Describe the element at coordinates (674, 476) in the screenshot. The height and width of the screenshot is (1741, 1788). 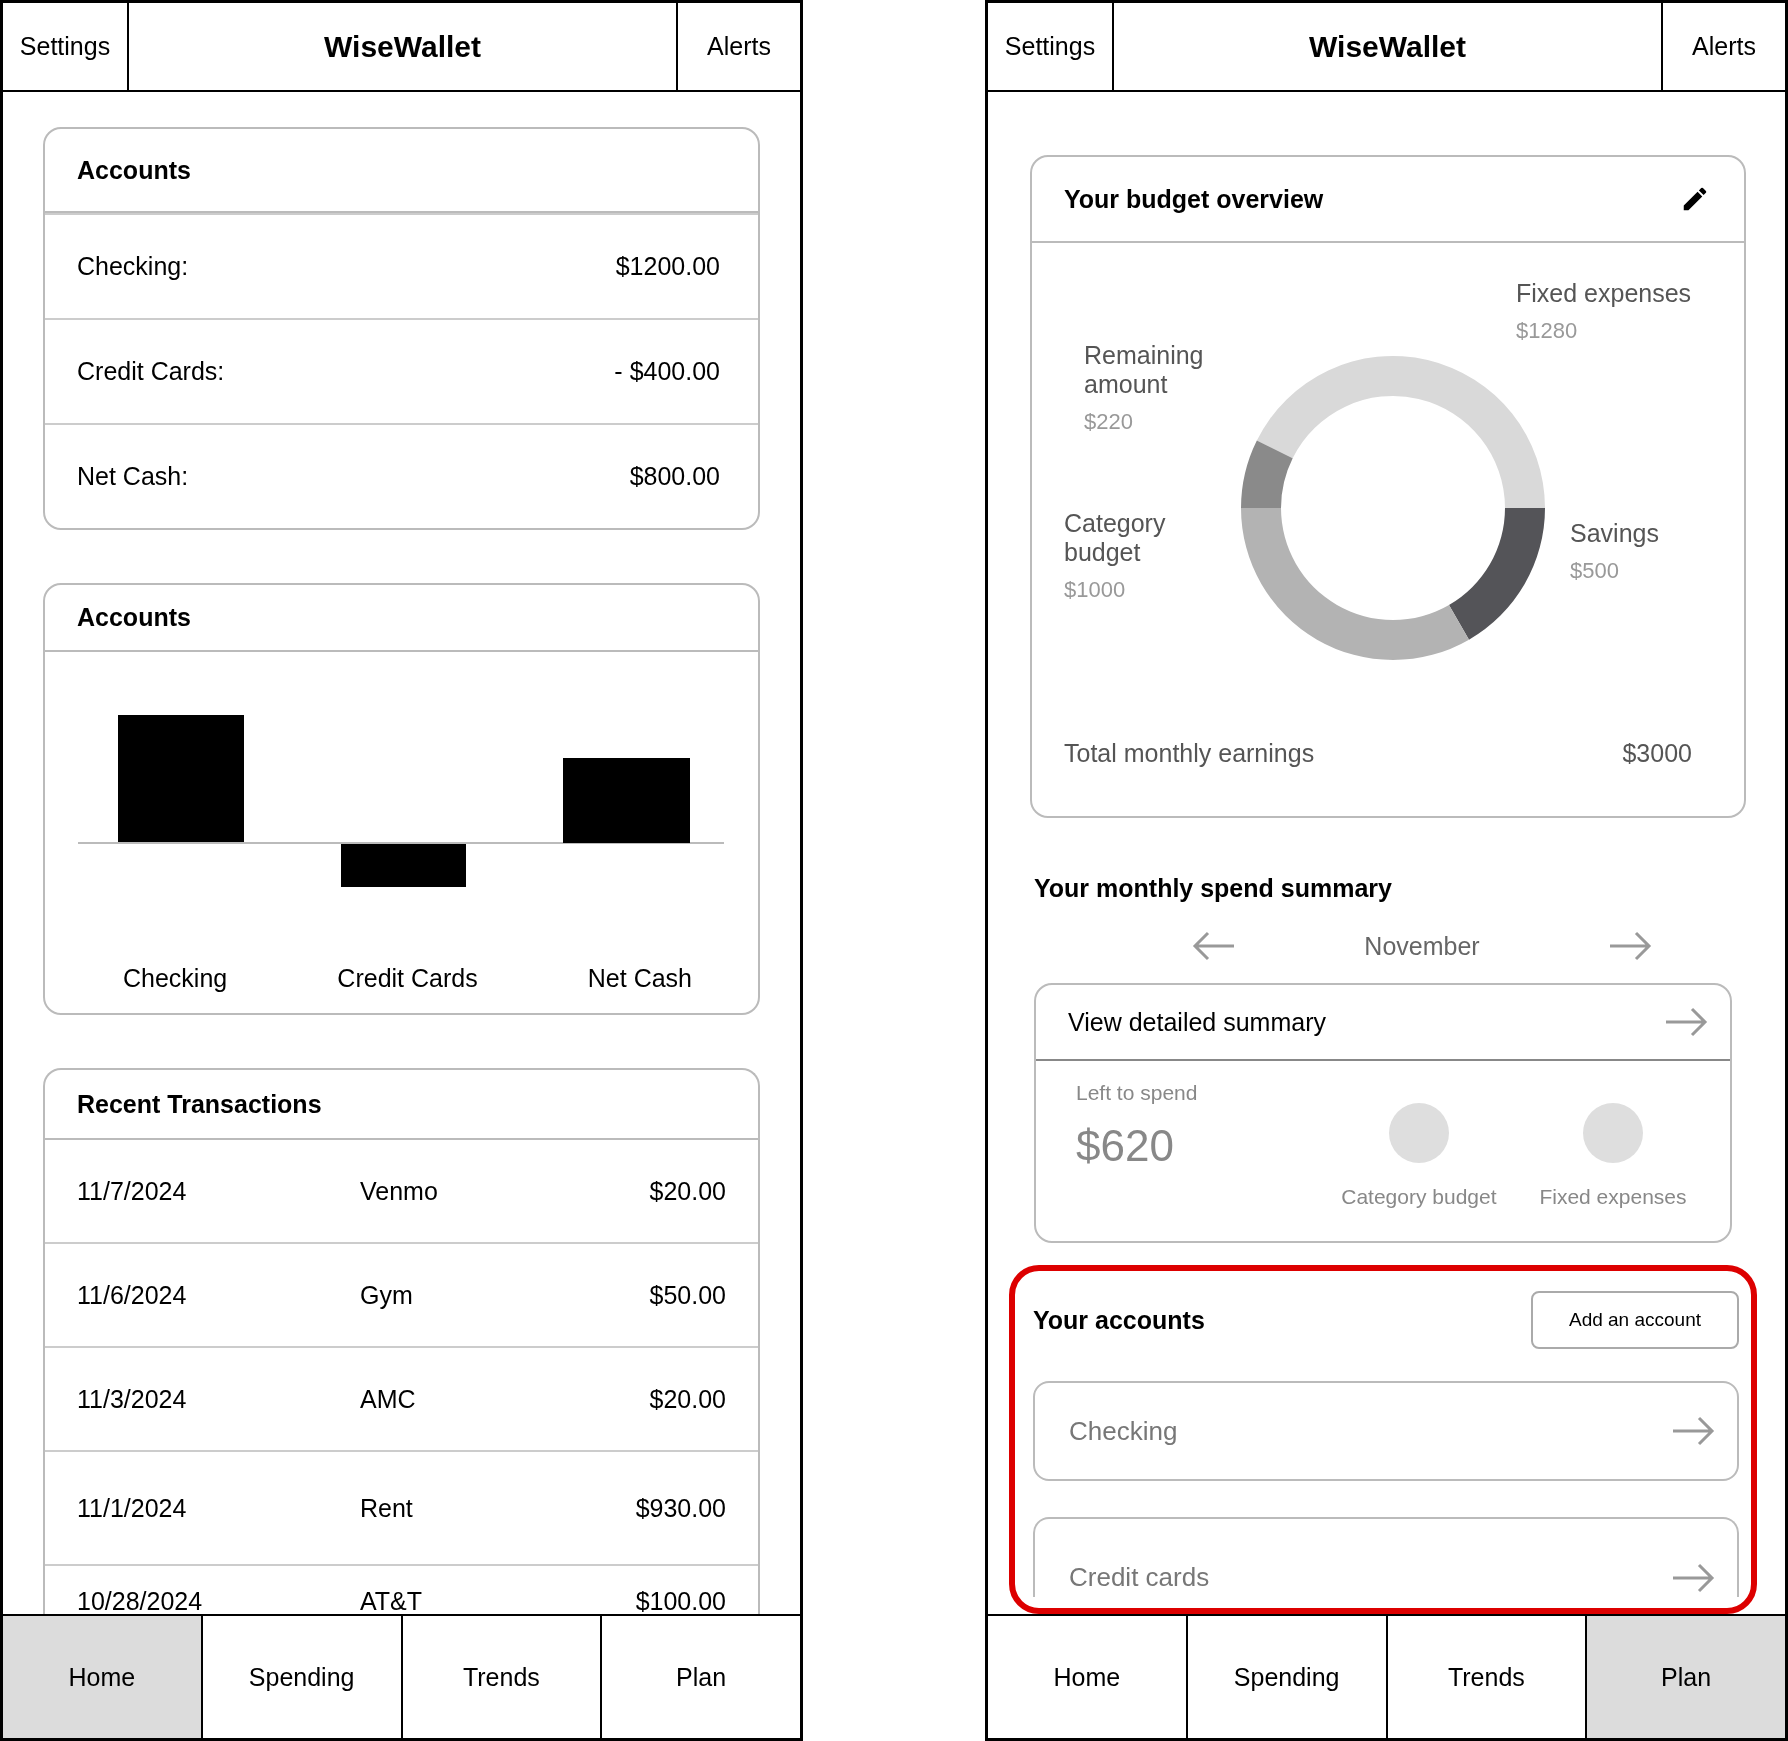
I see `account-amount: $800.00` at that location.